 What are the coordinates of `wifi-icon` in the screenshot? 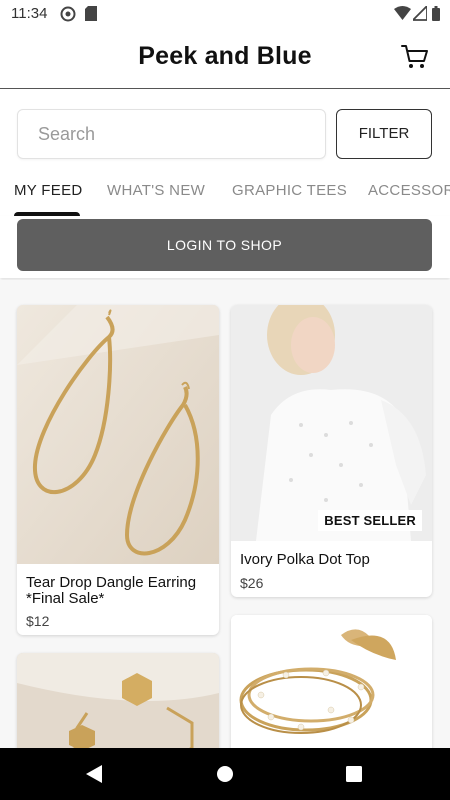 It's located at (402, 16).